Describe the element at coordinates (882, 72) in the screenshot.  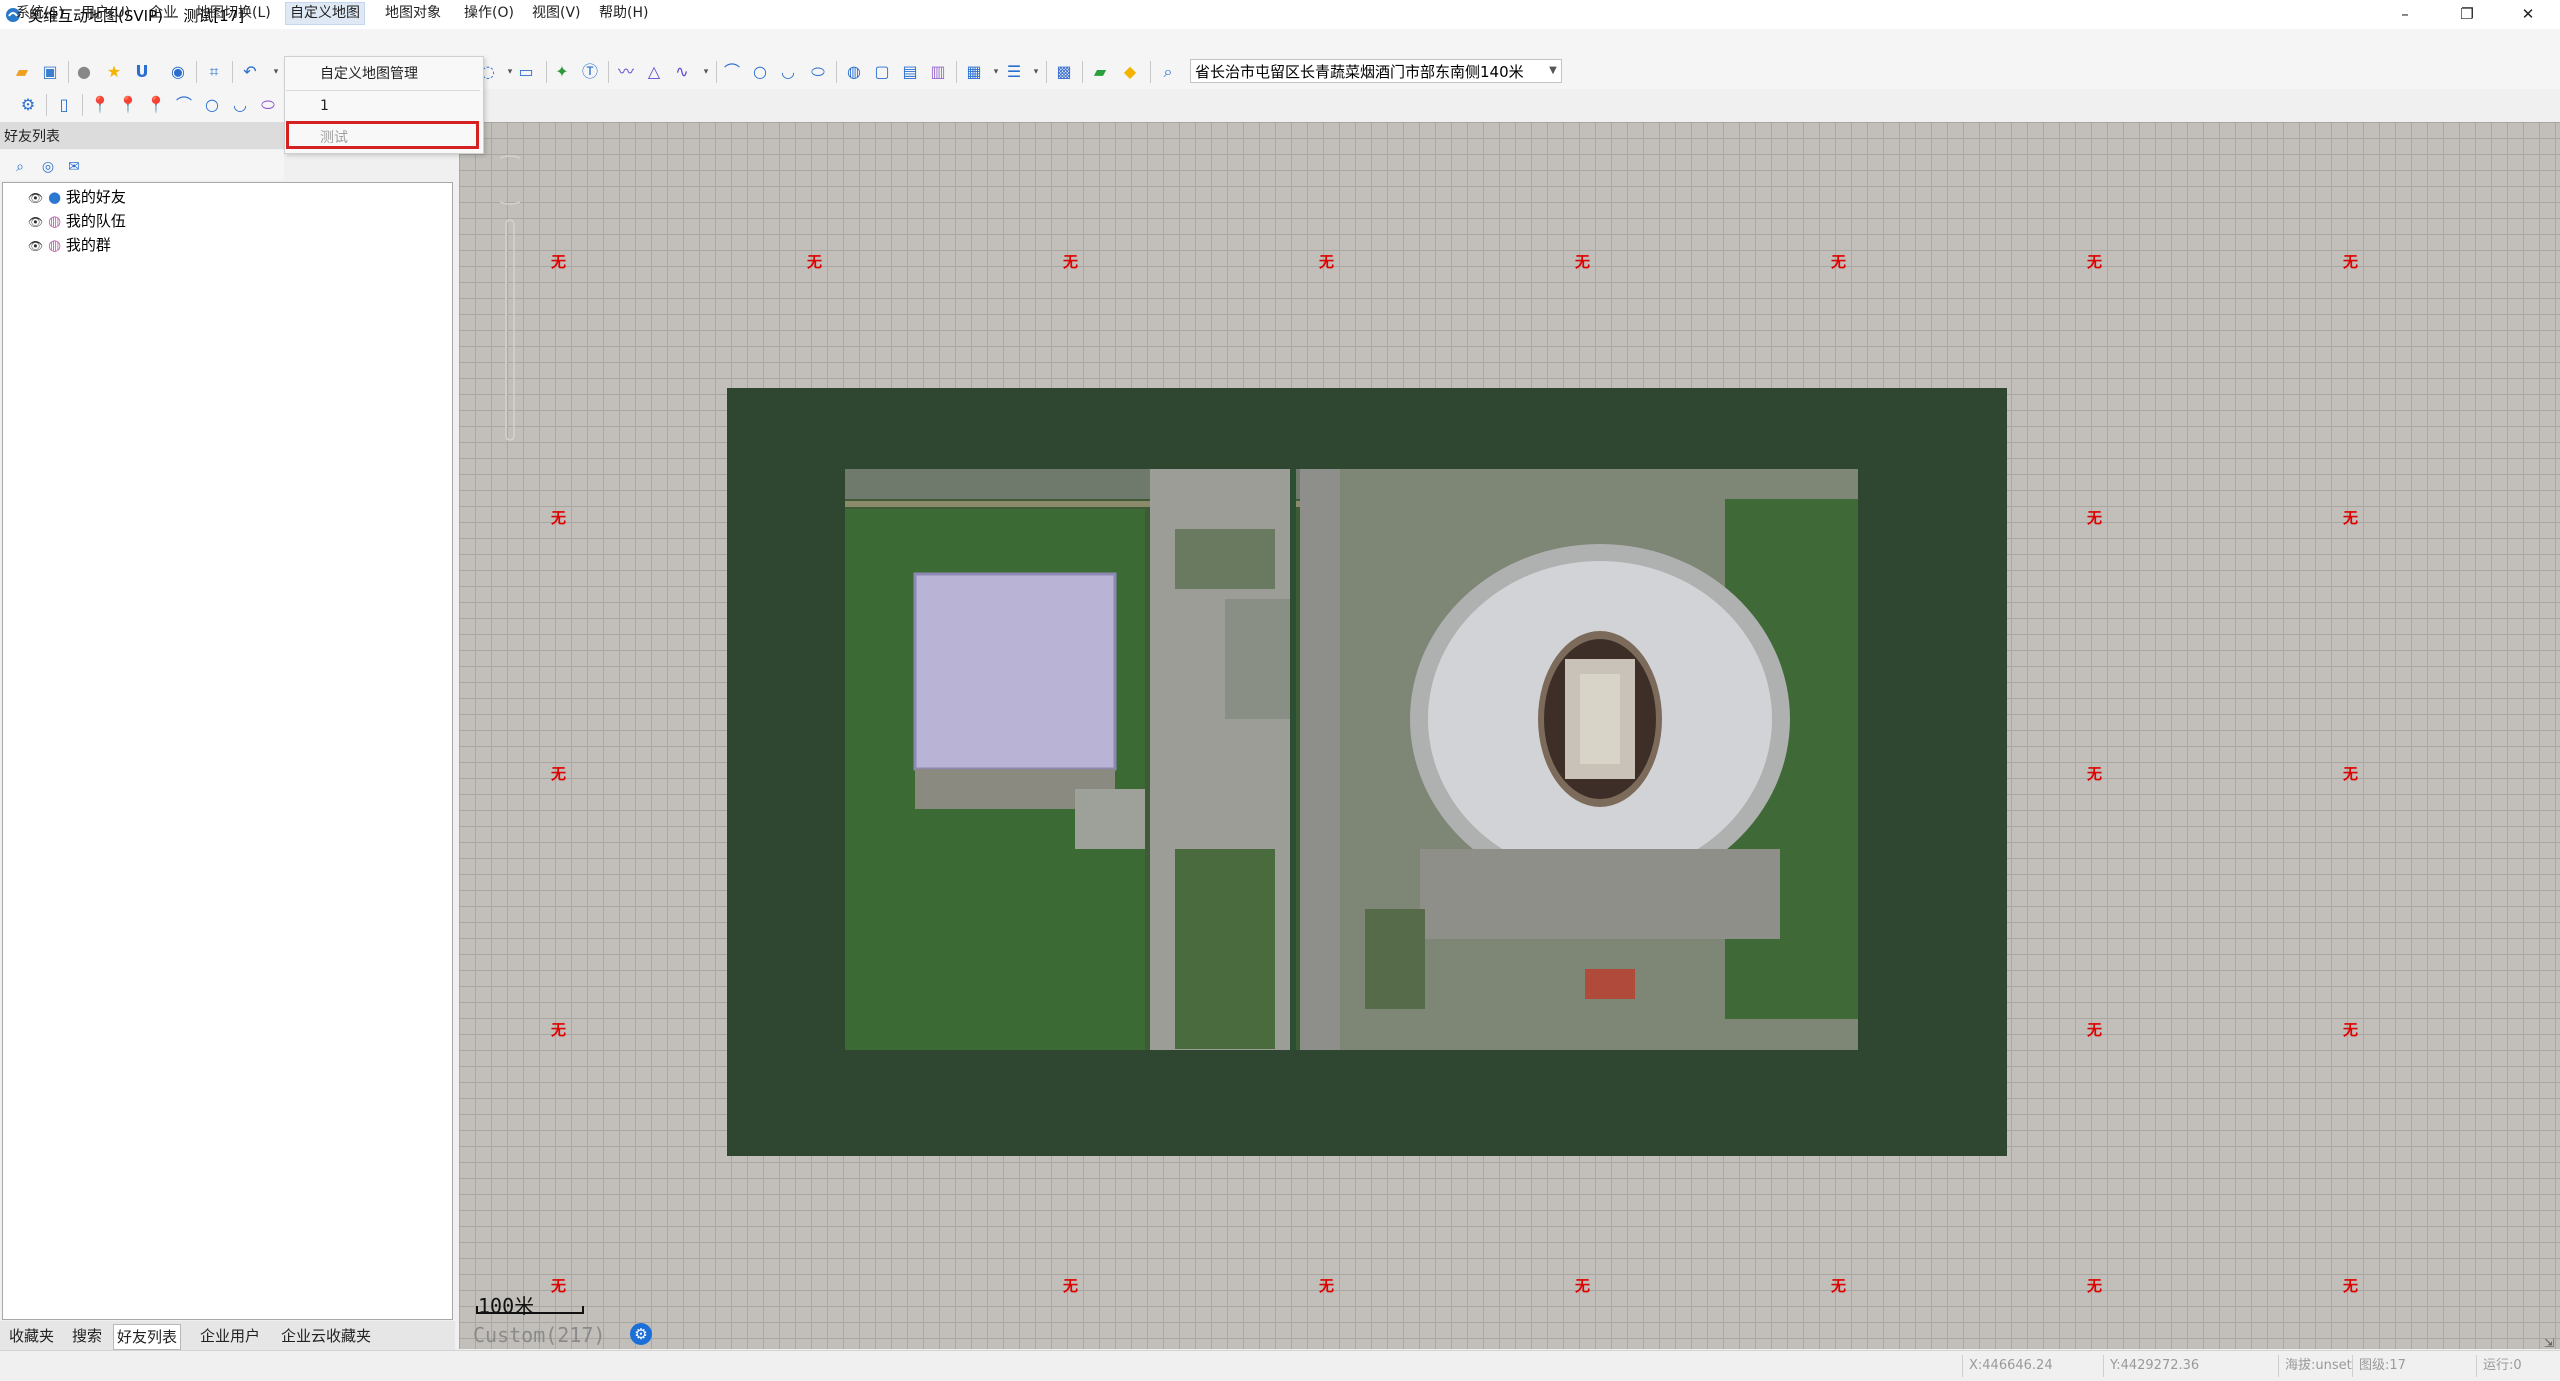
I see `rectangle-icon: ▢` at that location.